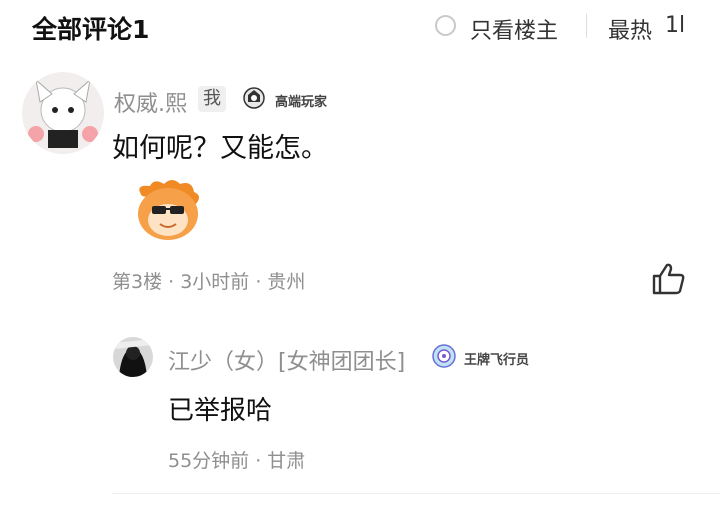  What do you see at coordinates (237, 461) in the screenshot?
I see `reply-meta: 55分钟前 · 甘肃` at bounding box center [237, 461].